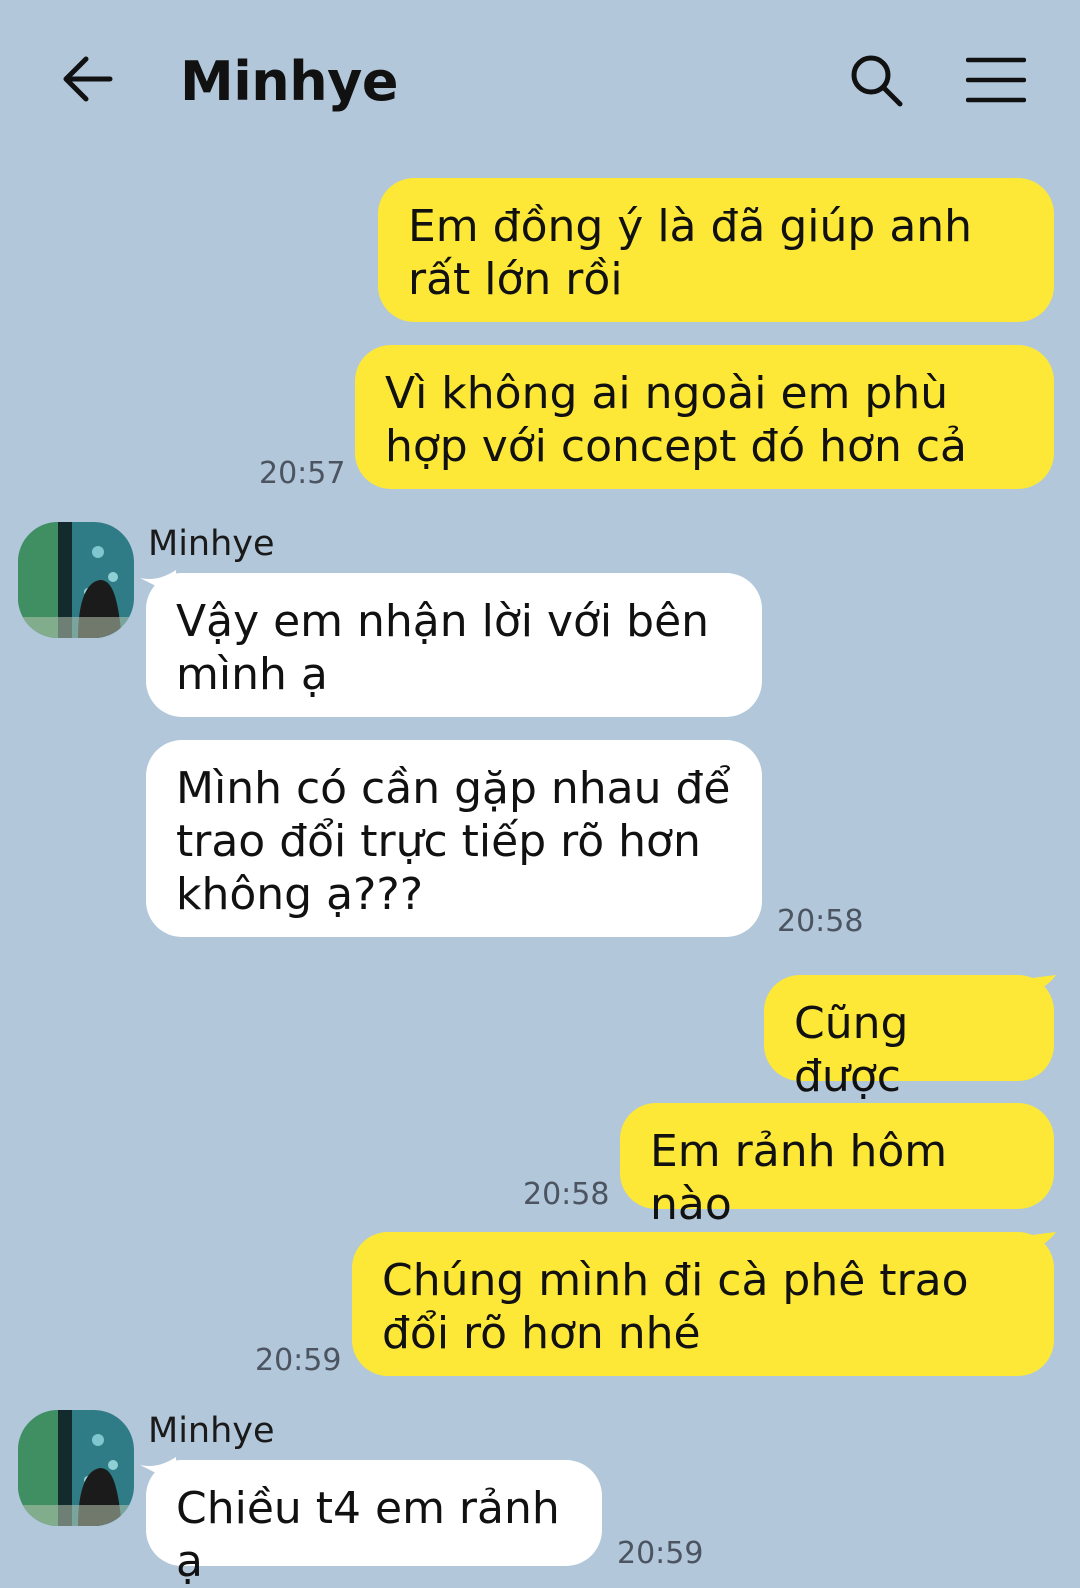  Describe the element at coordinates (876, 80) in the screenshot. I see `search-icon` at that location.